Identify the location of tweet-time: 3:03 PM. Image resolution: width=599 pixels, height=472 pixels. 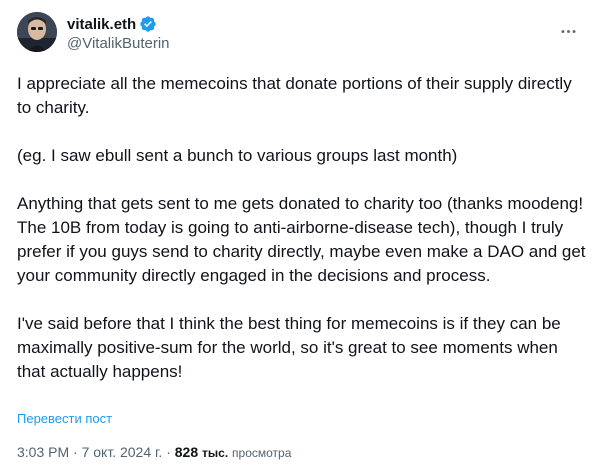
(43, 452).